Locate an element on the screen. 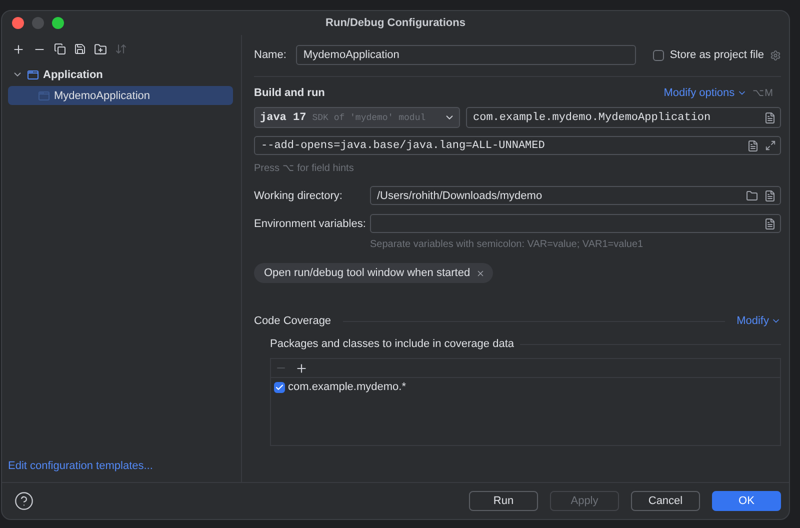  dialog-button: Cancel is located at coordinates (665, 501).